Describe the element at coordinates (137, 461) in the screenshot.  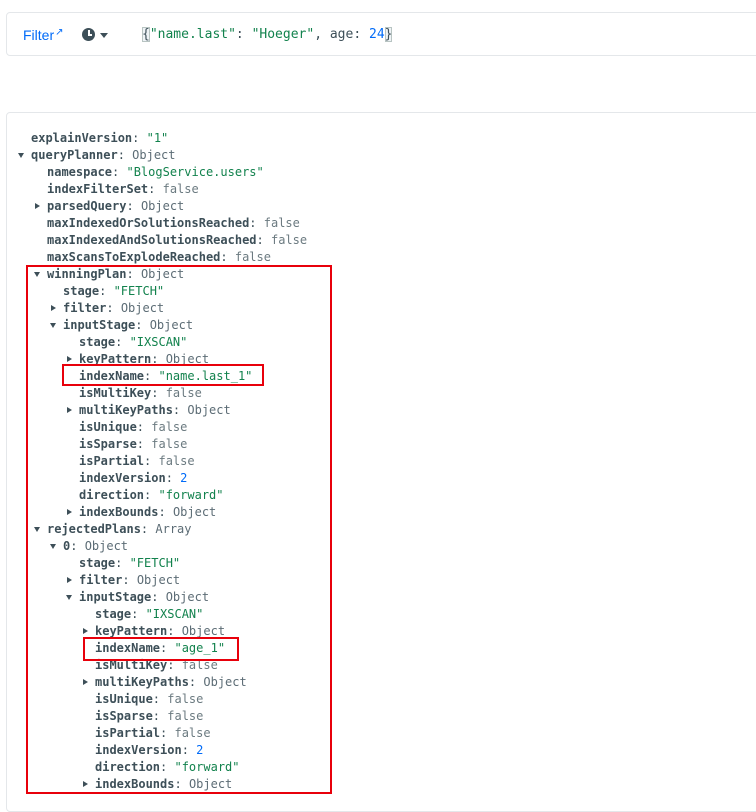
I see `tree-row: isPartial: false` at that location.